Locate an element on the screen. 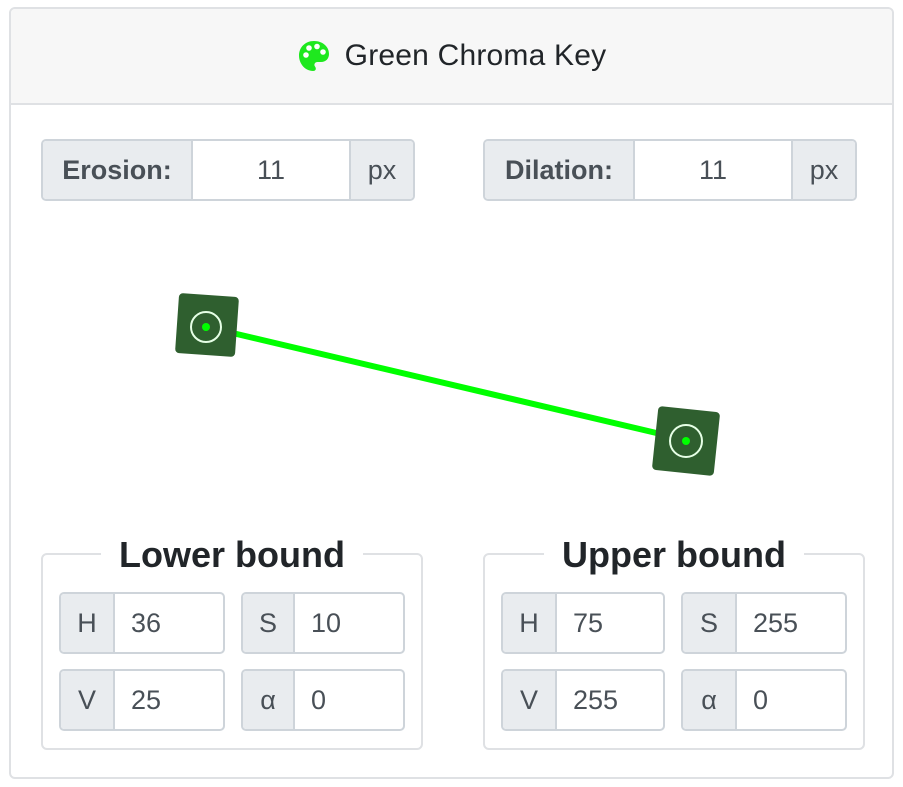 The height and width of the screenshot is (787, 903). end-handle is located at coordinates (686, 441).